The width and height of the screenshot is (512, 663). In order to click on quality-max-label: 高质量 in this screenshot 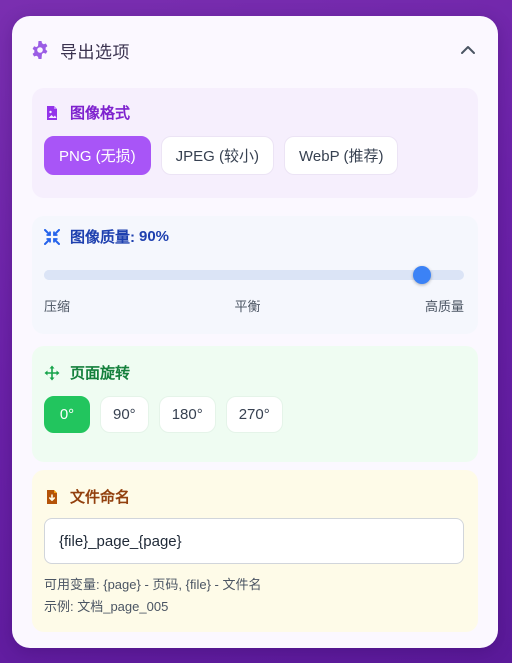, I will do `click(444, 306)`.